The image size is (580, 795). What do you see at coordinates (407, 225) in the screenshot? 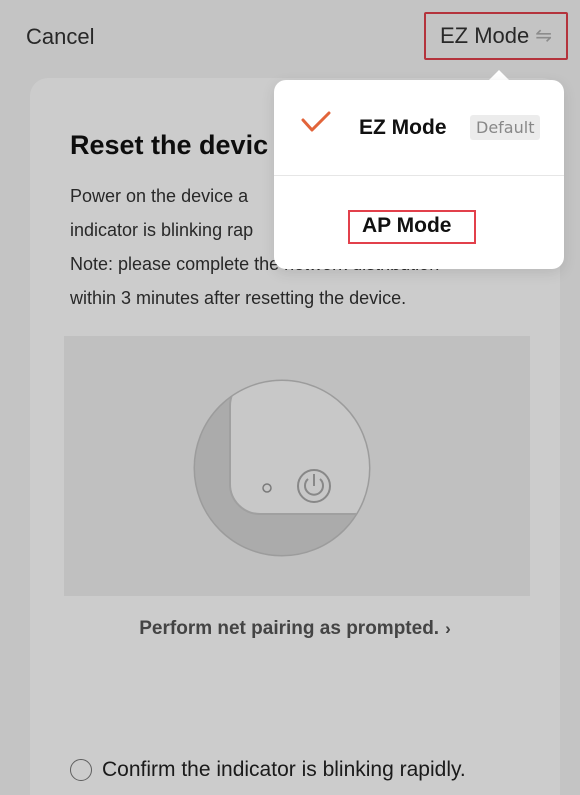
I see `option-label: AP Mode` at bounding box center [407, 225].